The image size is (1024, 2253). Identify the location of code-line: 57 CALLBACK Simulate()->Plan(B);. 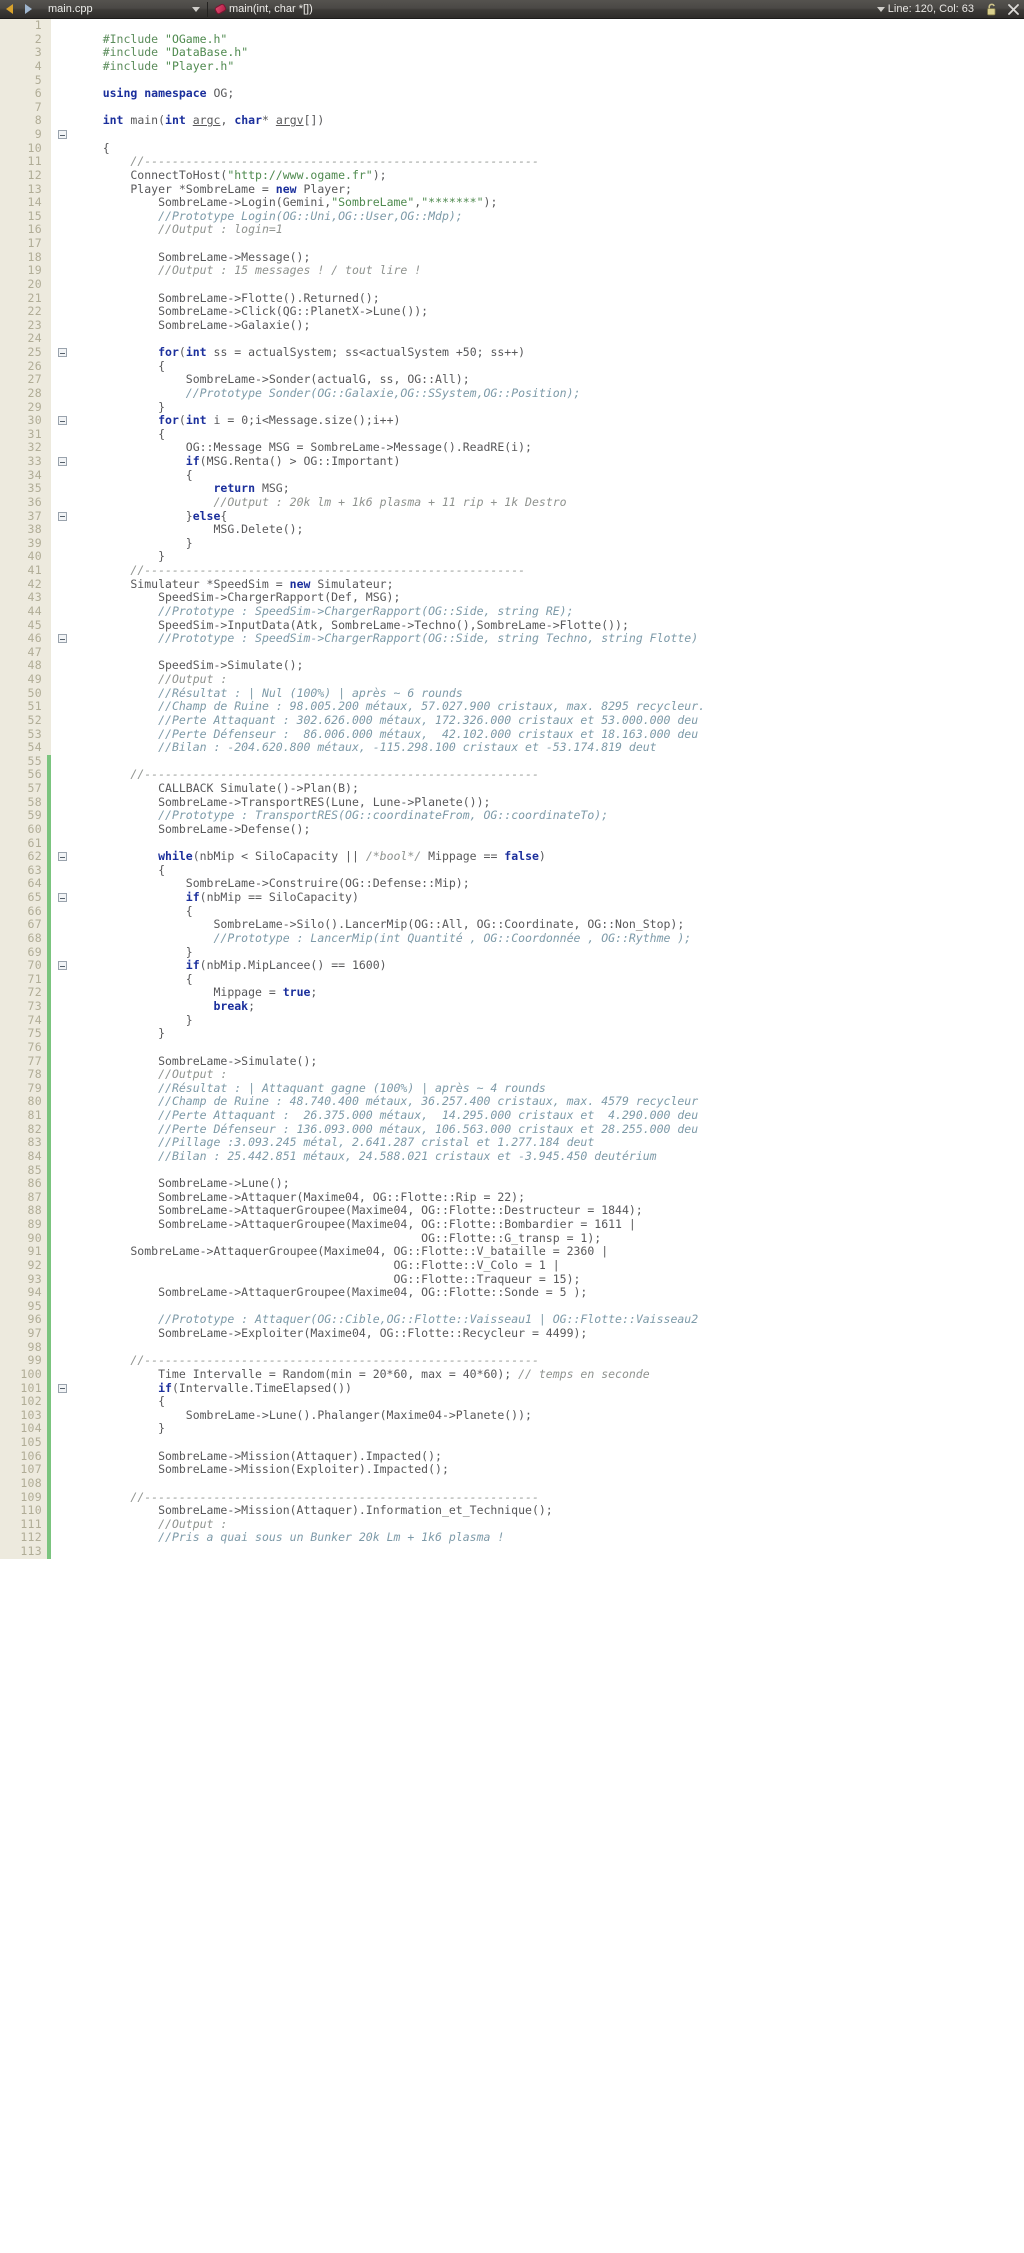
(512, 788).